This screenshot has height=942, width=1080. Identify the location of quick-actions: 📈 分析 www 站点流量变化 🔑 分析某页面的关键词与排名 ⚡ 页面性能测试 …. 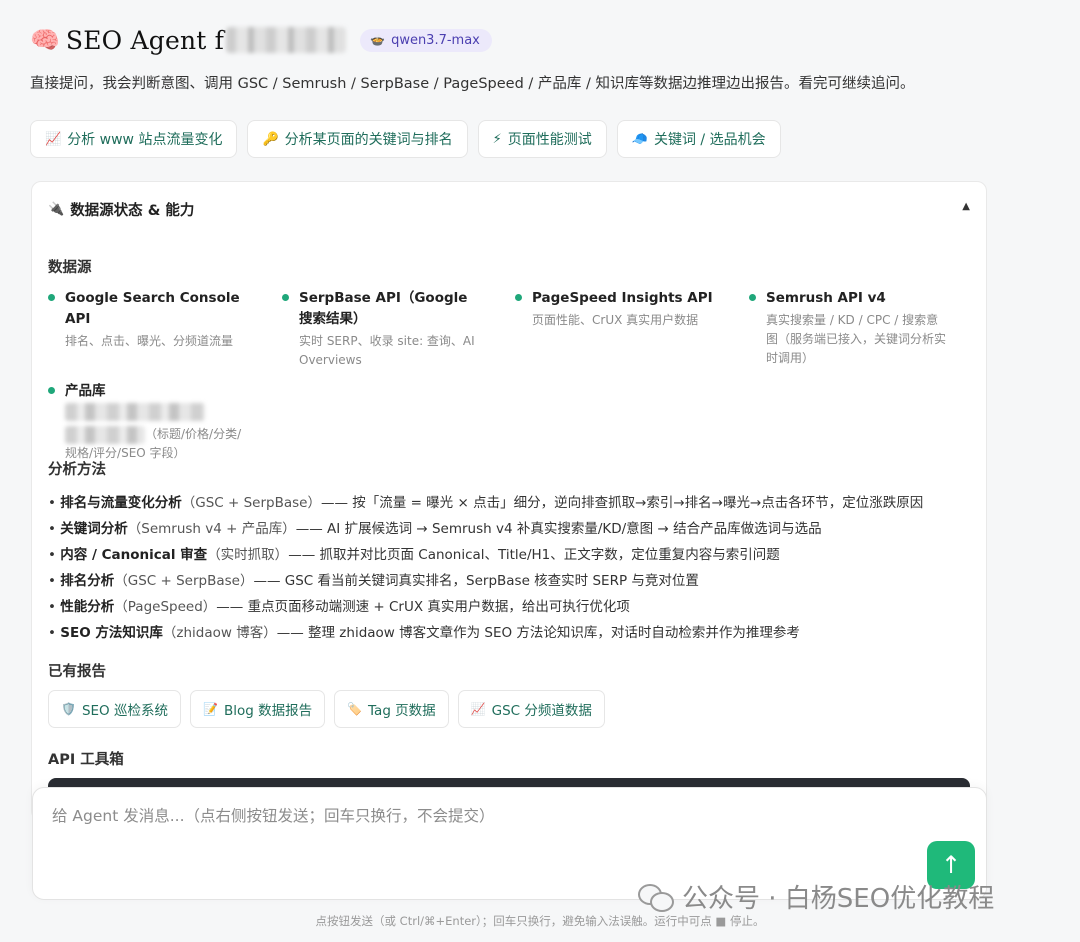
(405, 139).